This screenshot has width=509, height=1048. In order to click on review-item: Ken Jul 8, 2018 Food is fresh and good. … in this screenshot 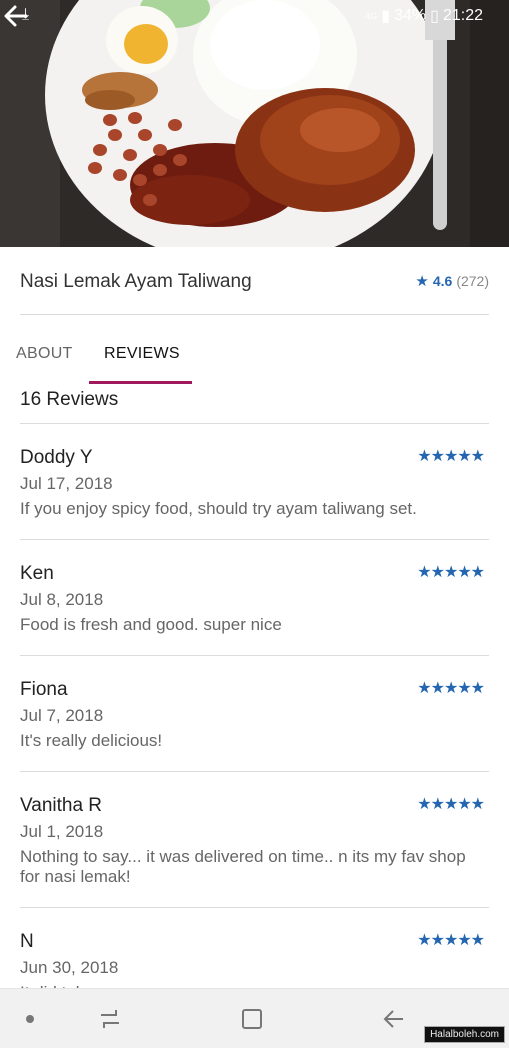, I will do `click(254, 609)`.